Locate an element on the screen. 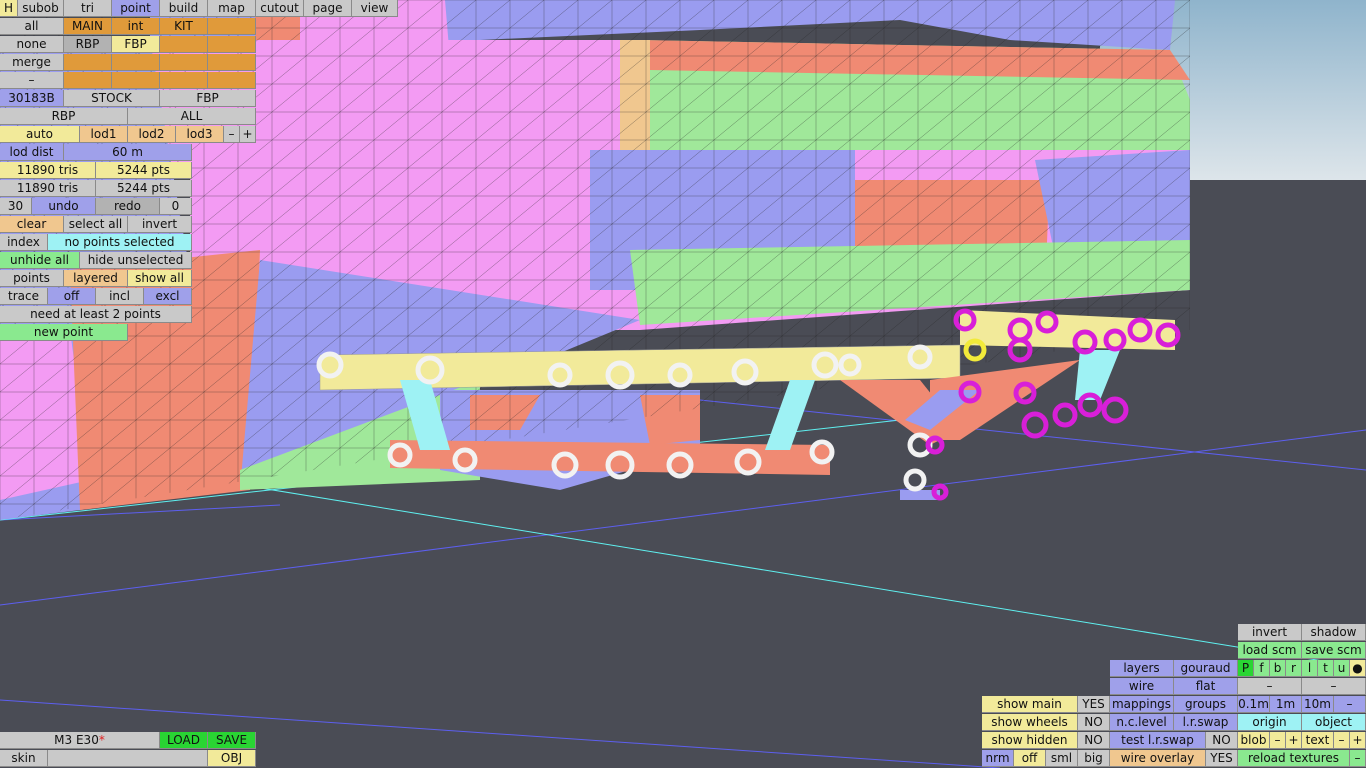 Image resolution: width=1366 pixels, height=768 pixels. test-lr-swap-button: test l.r.swap is located at coordinates (1158, 740).